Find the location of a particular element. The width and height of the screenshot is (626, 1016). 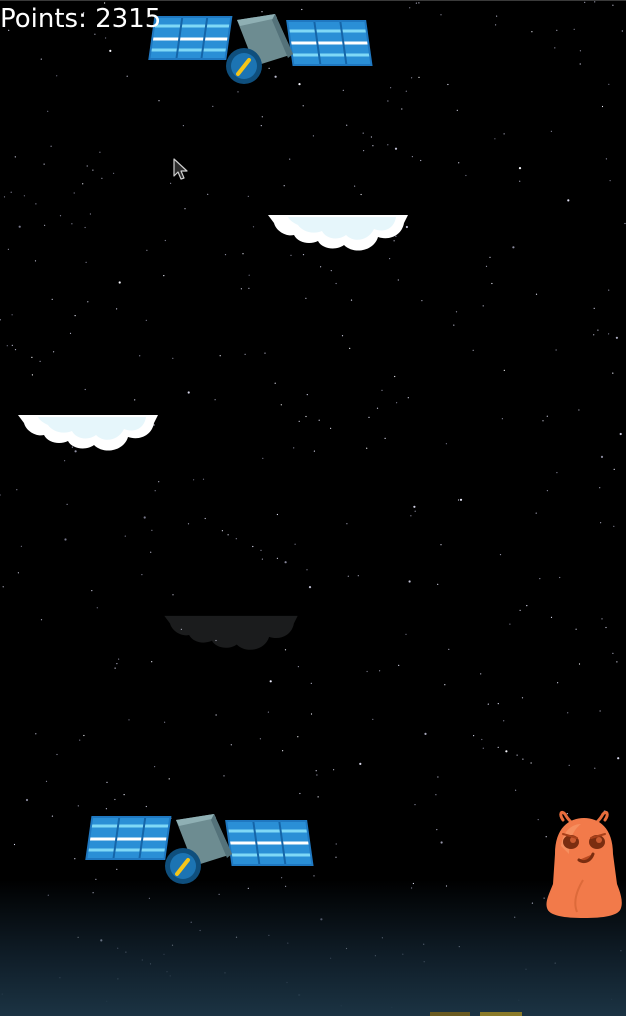

planet-horizon is located at coordinates (313, 948).